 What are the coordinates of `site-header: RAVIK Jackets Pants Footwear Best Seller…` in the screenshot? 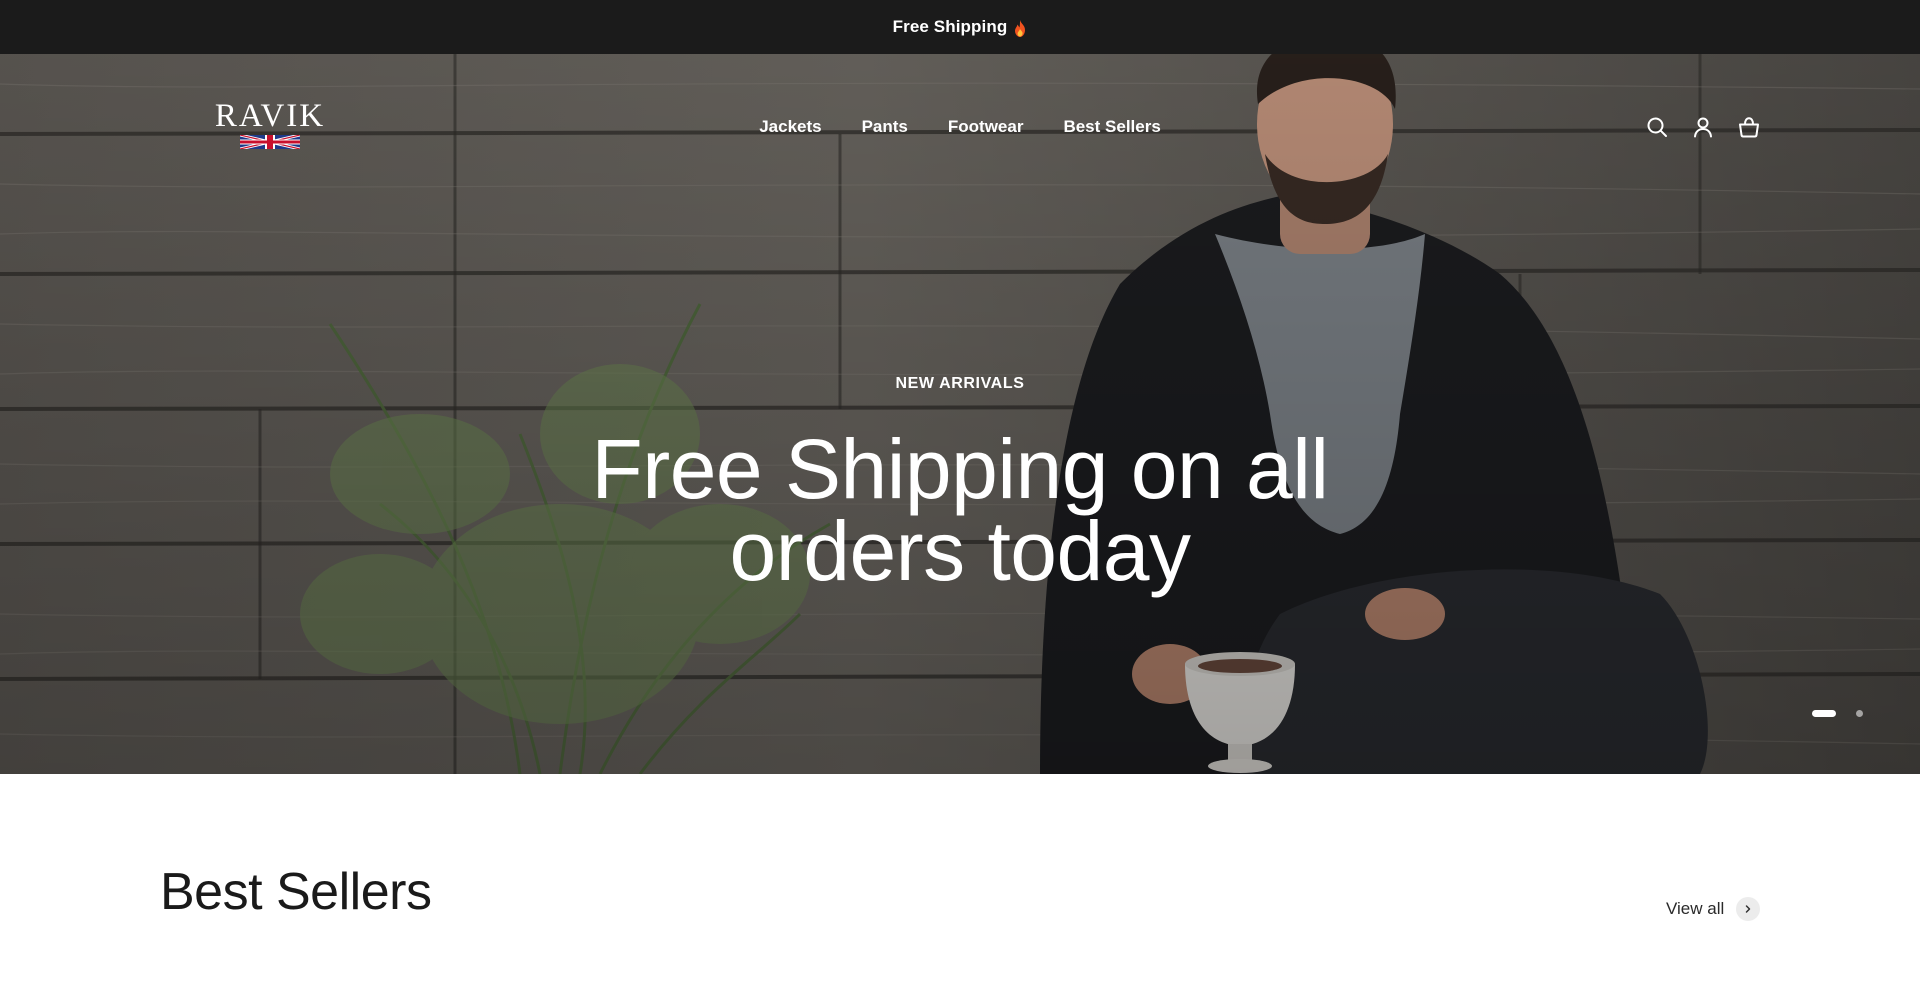 It's located at (960, 124).